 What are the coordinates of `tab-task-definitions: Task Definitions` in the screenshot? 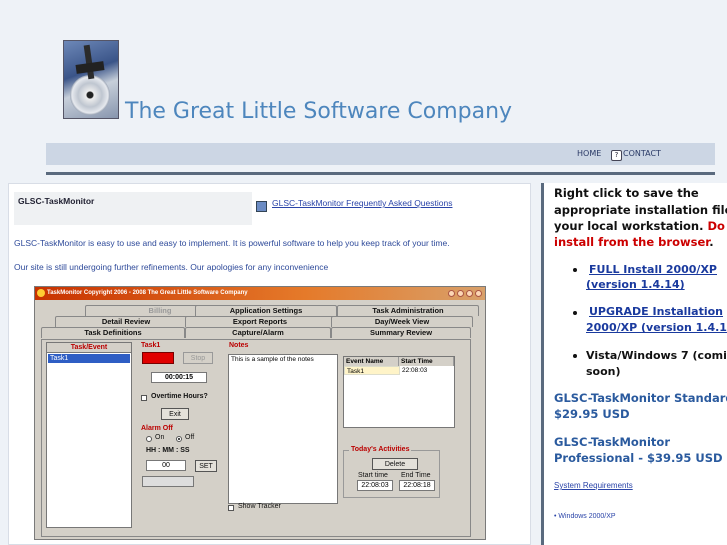 It's located at (113, 332).